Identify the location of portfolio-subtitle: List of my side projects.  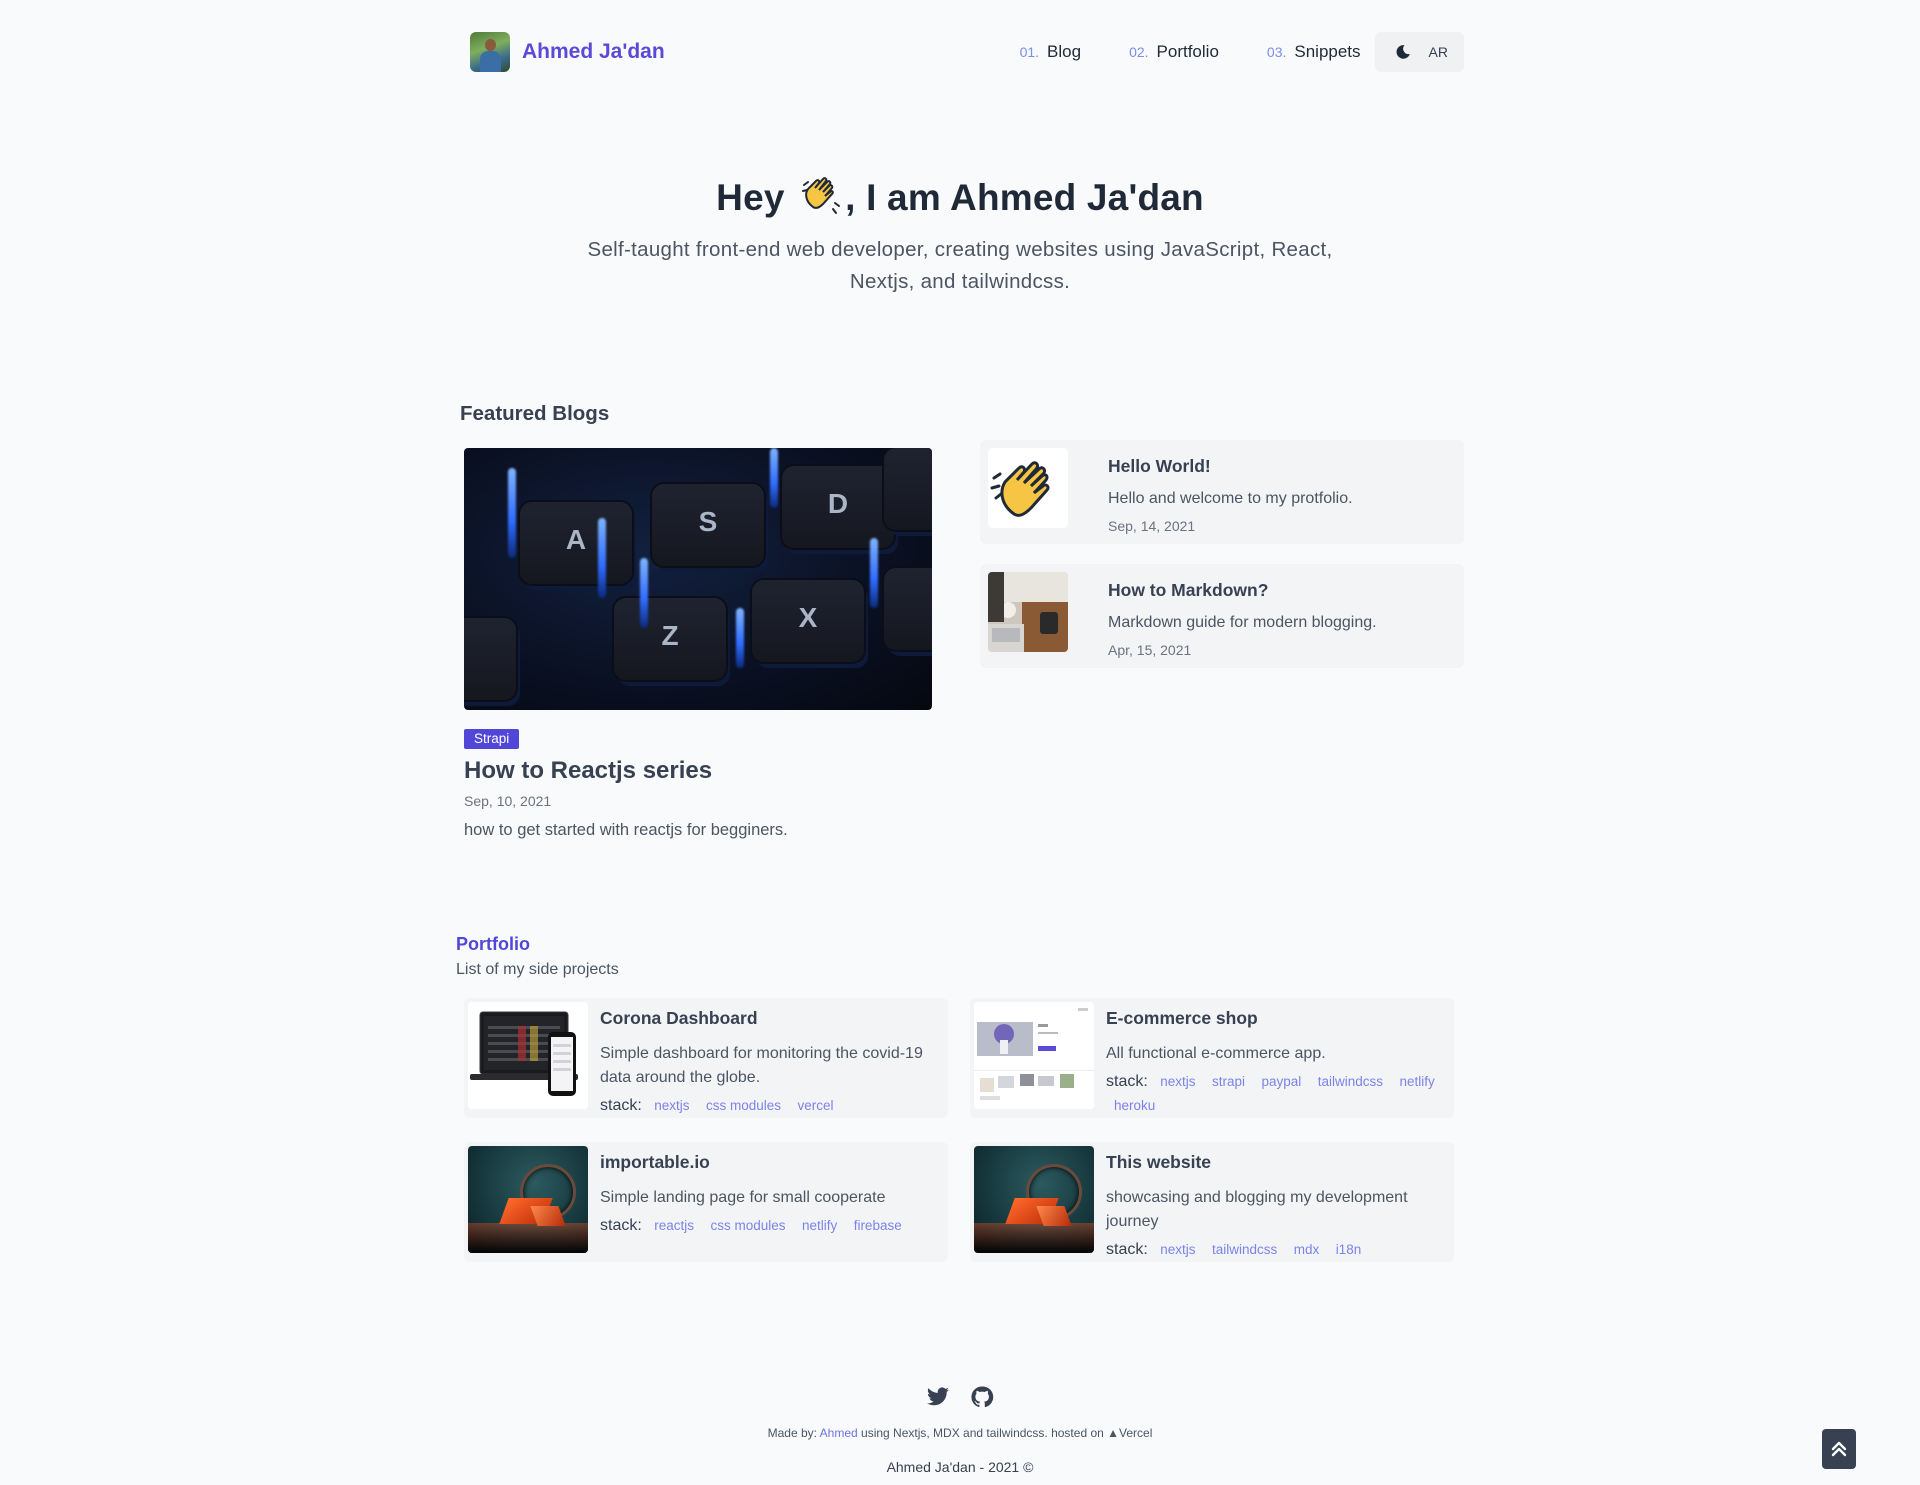
(537, 969).